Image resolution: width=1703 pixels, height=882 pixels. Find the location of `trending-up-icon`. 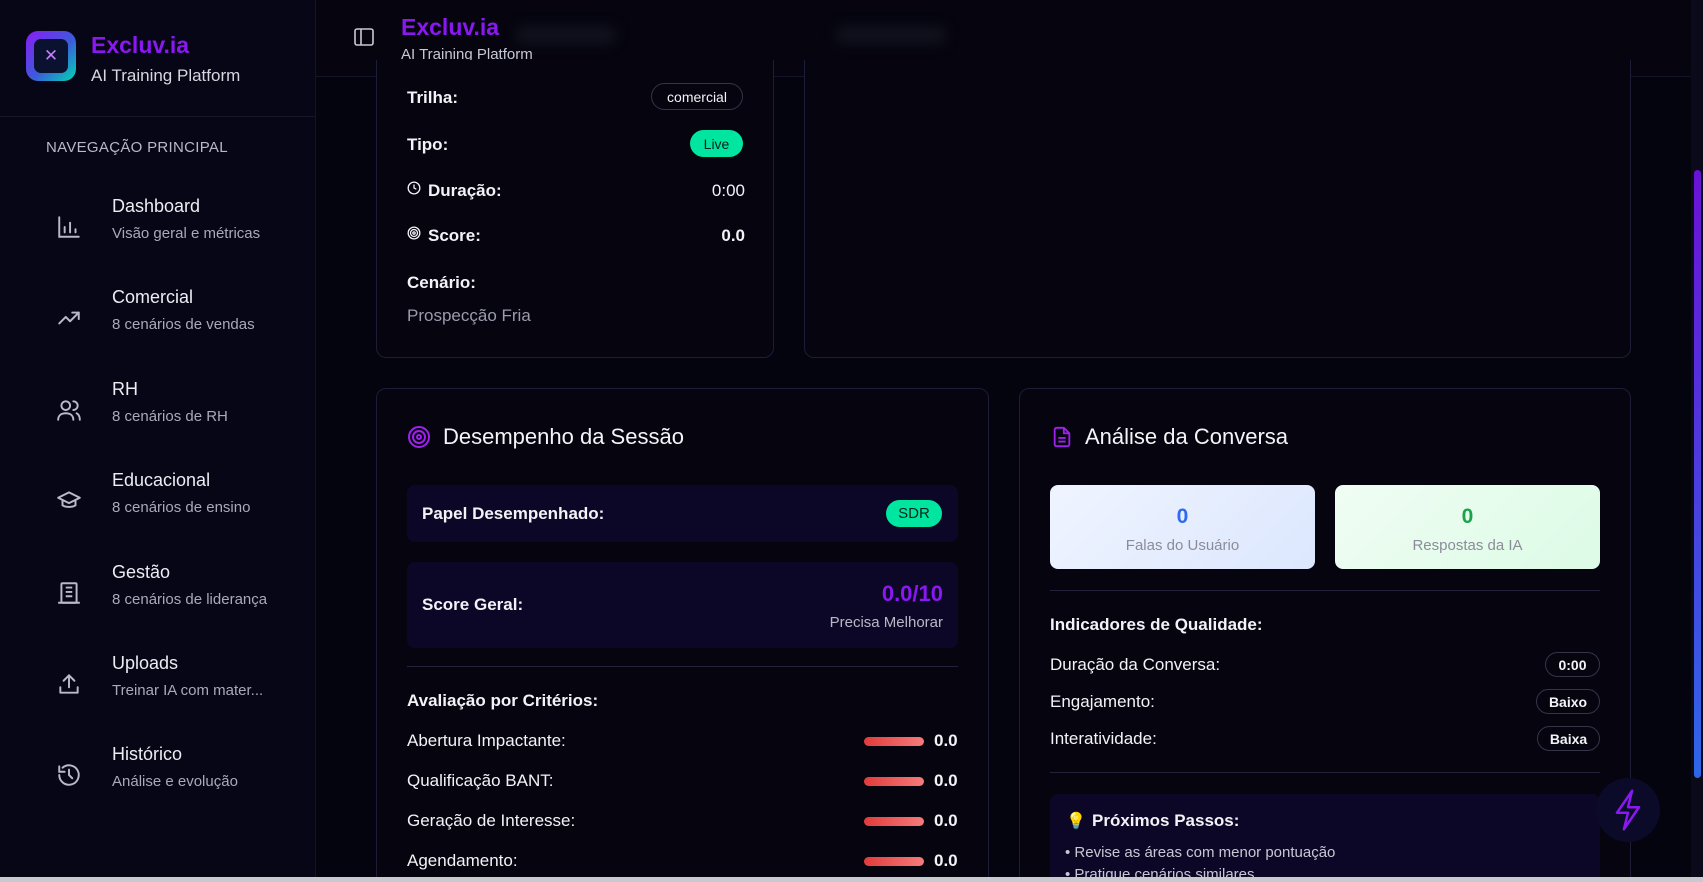

trending-up-icon is located at coordinates (69, 318).